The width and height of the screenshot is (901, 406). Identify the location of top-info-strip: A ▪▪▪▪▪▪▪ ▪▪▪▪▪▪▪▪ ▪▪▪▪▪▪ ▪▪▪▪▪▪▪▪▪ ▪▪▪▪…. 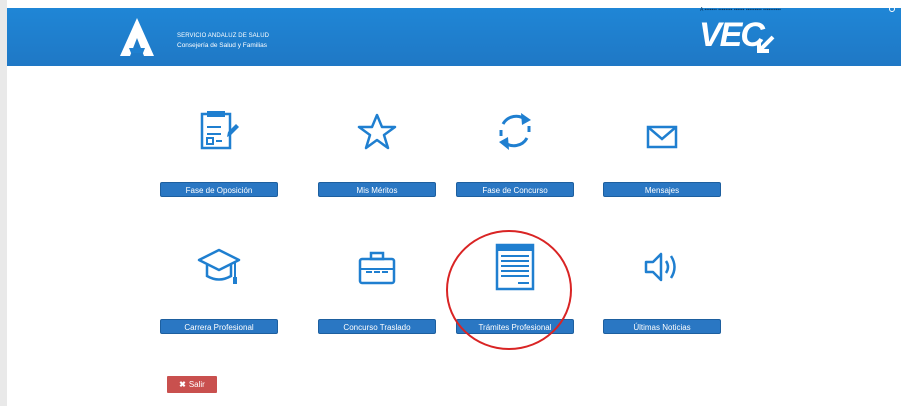
(740, 10).